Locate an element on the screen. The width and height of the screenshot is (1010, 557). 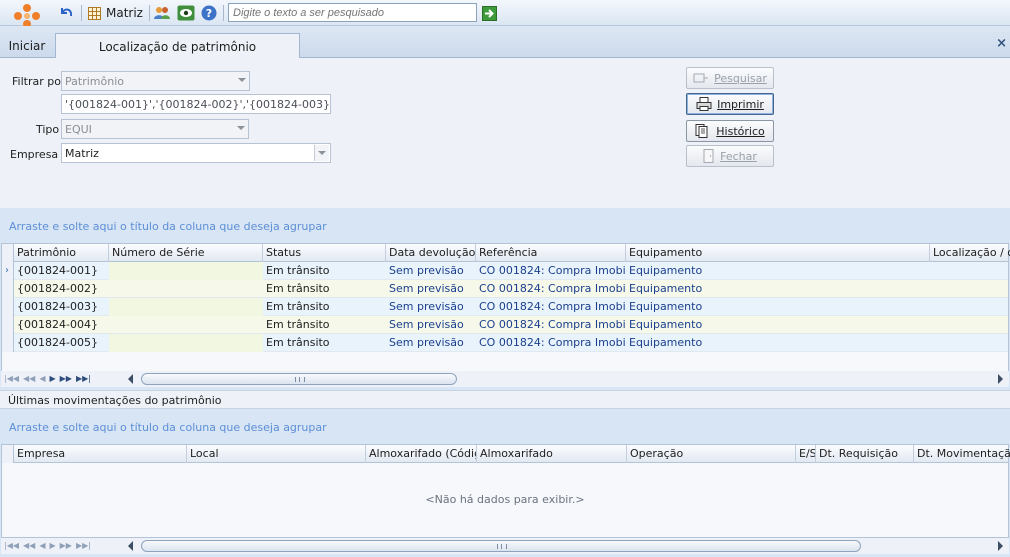
history-button: Histórico is located at coordinates (730, 131).